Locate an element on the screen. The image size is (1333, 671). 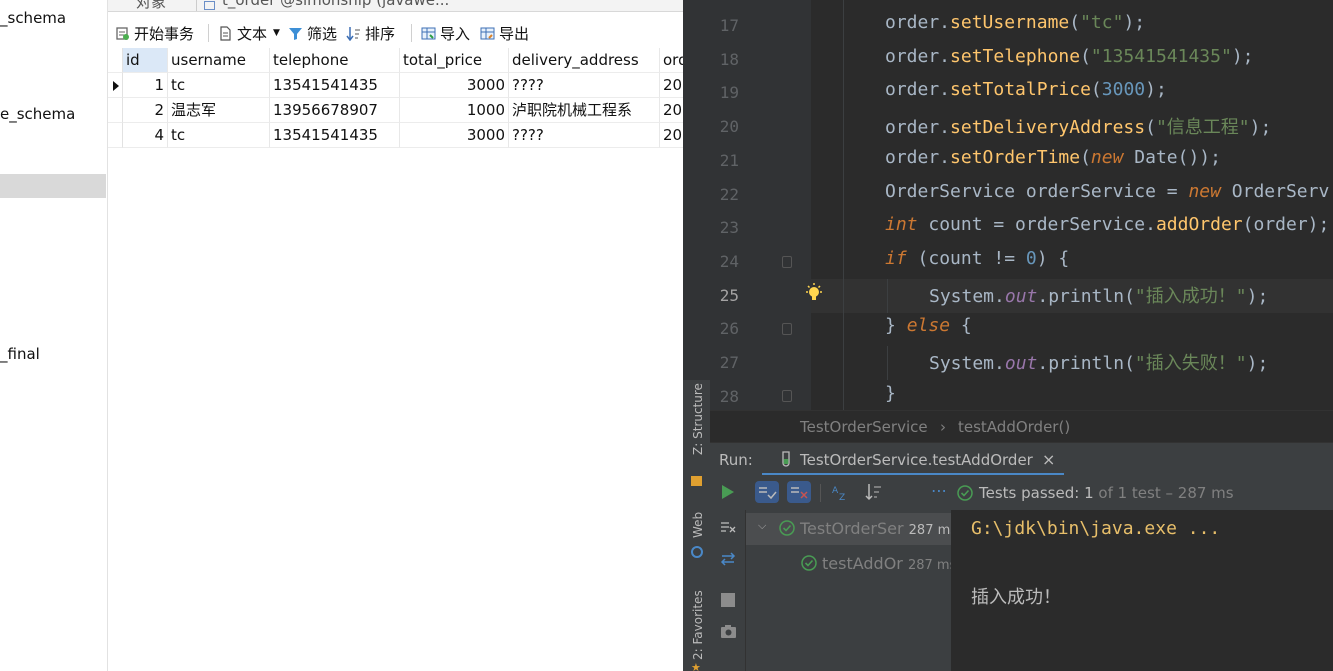
chevron-down-icon: ⌵ is located at coordinates (762, 526).